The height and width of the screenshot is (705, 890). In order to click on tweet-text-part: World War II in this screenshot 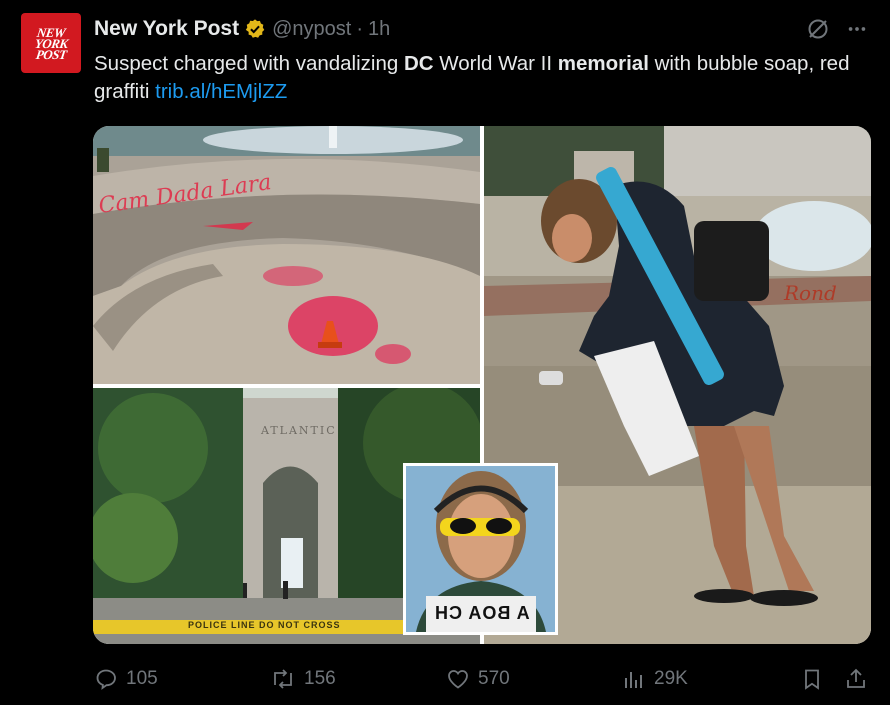, I will do `click(495, 63)`.